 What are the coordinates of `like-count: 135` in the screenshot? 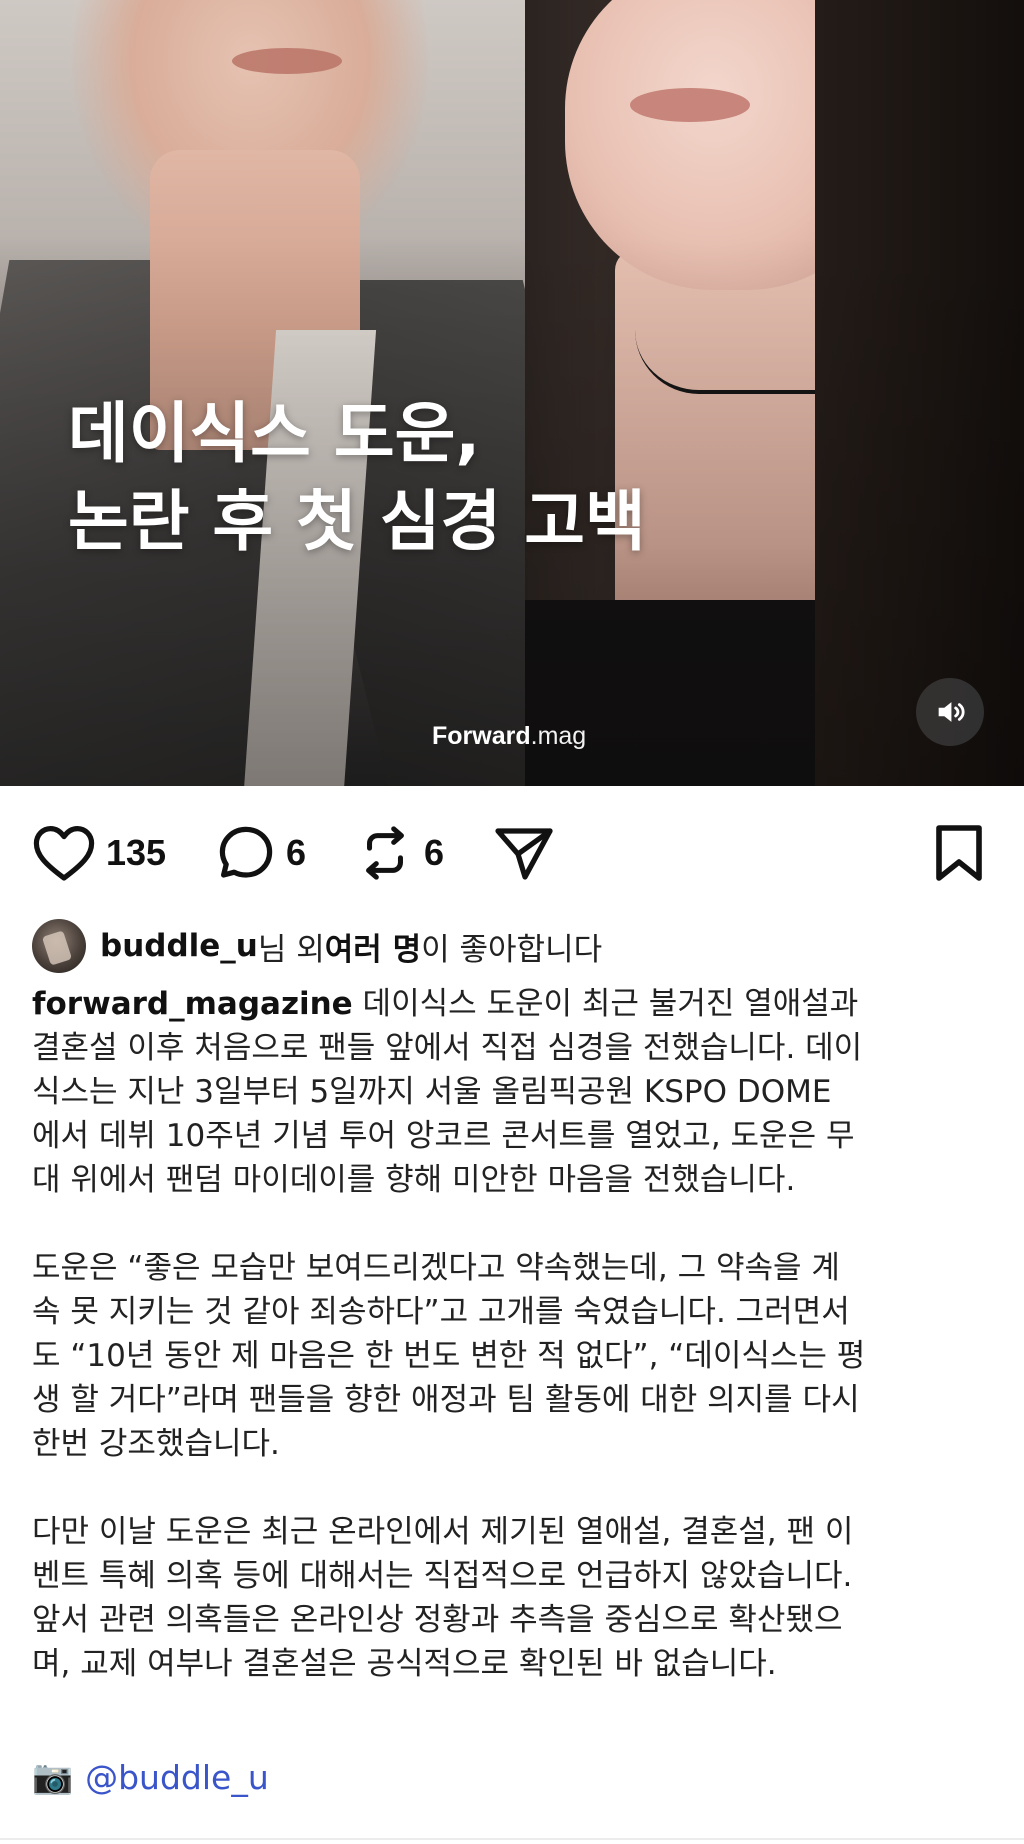 It's located at (136, 852).